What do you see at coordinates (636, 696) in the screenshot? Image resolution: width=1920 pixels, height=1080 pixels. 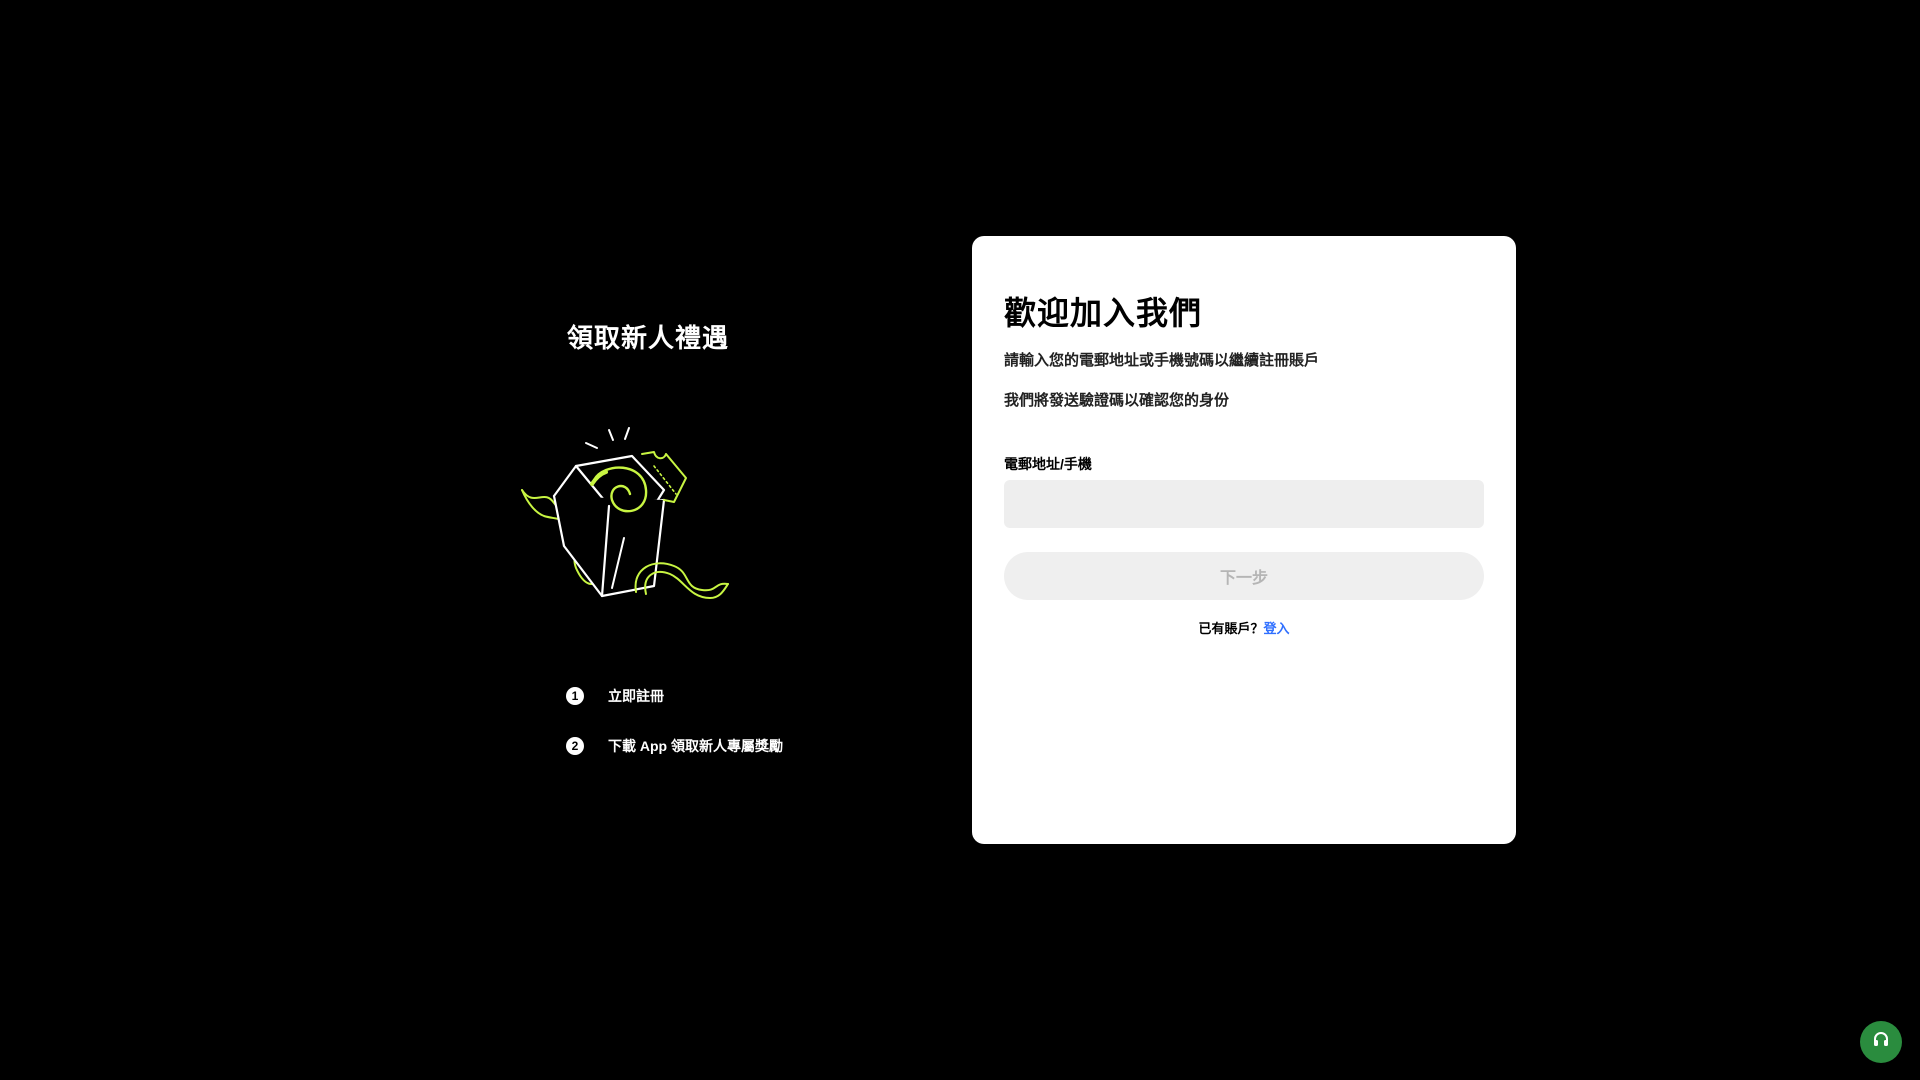 I see `step-text: 立即註冊` at bounding box center [636, 696].